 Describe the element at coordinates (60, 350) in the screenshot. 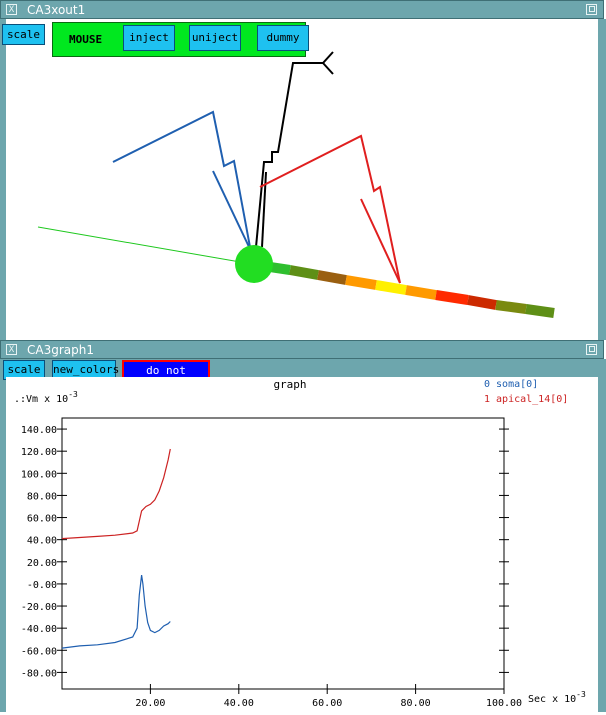

I see `window-title: CA3graph1` at that location.